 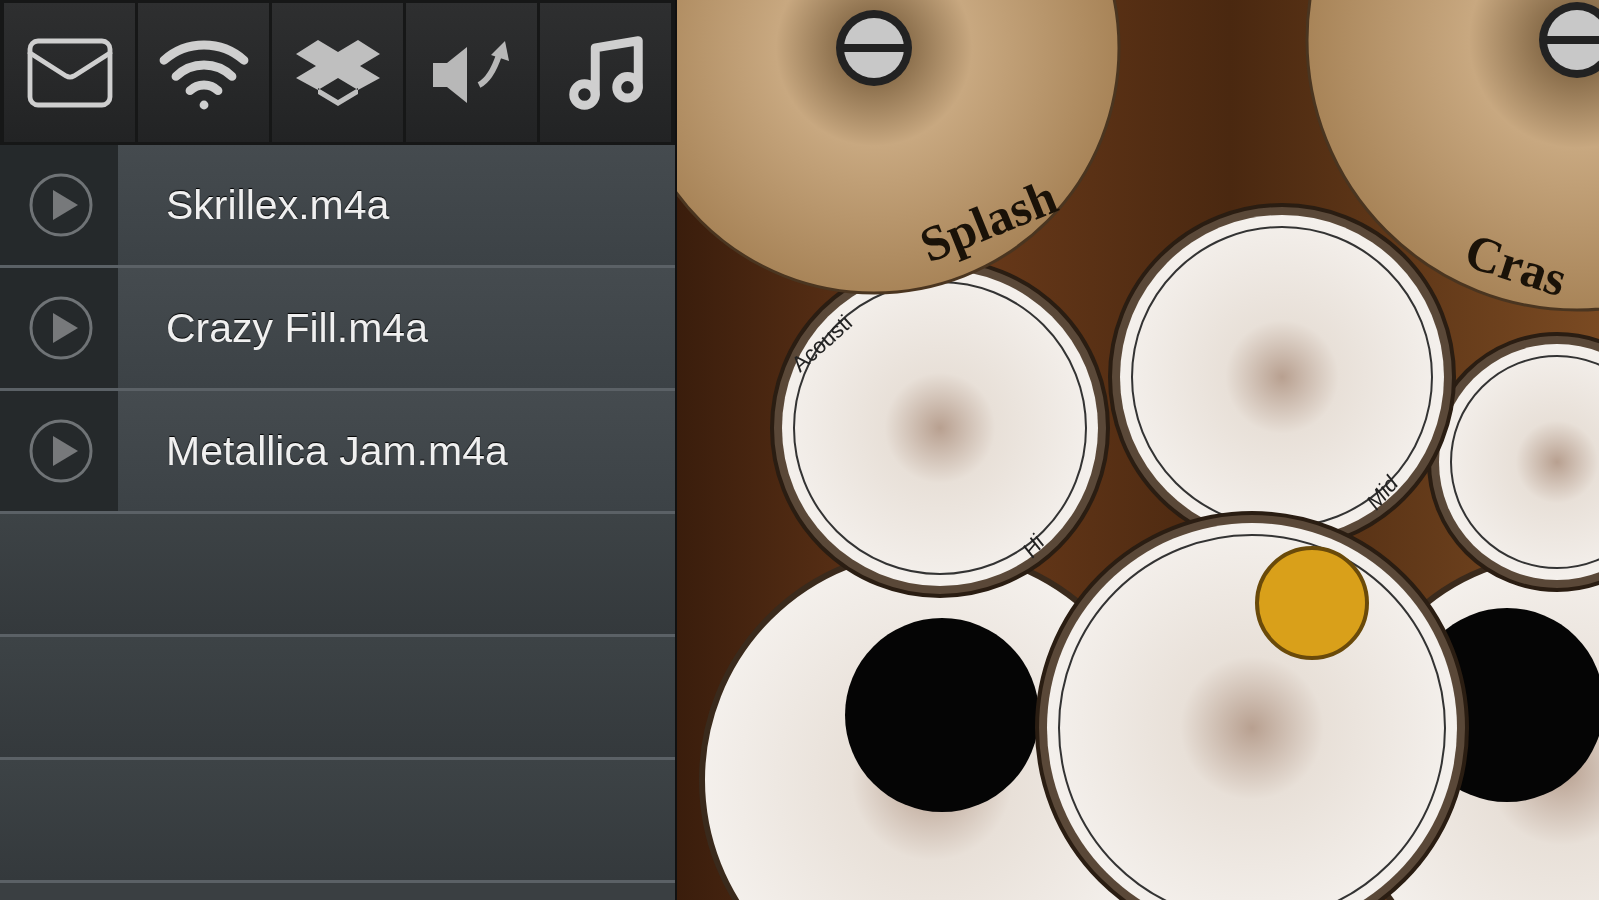 What do you see at coordinates (278, 205) in the screenshot?
I see `recording-name: Skrillex.m4a` at bounding box center [278, 205].